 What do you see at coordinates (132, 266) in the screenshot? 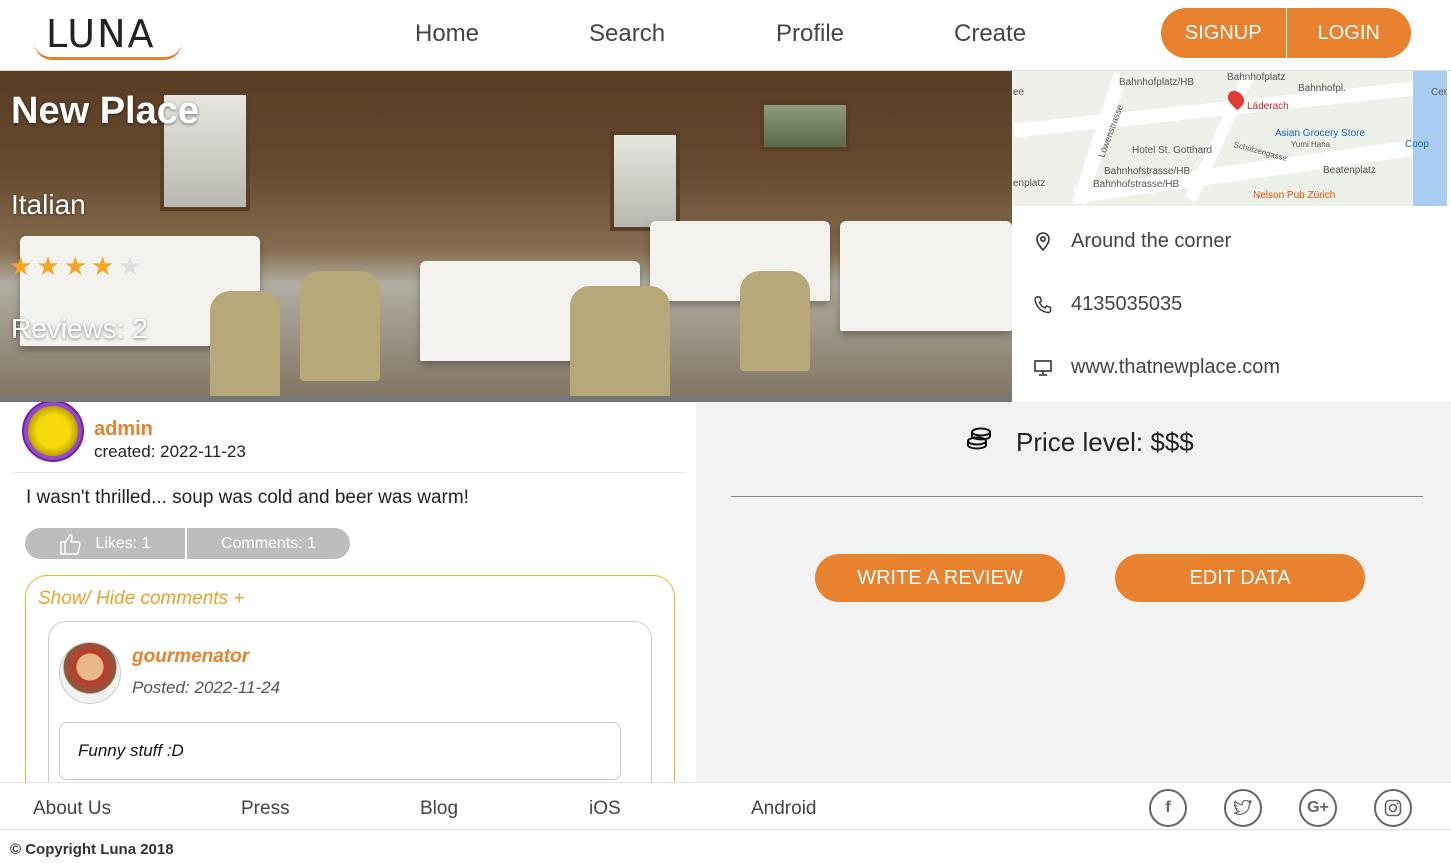
I see `star-empty-icon: ★` at bounding box center [132, 266].